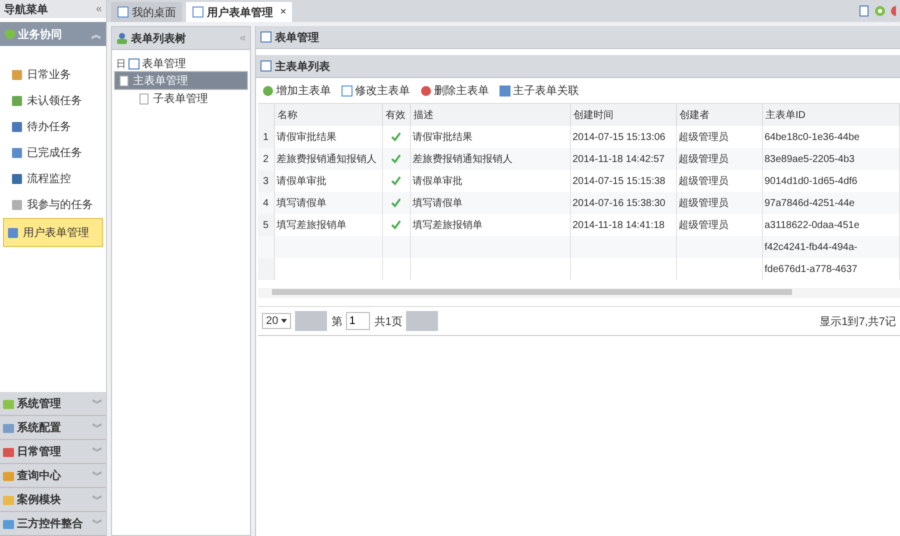 The image size is (900, 536). Describe the element at coordinates (53, 500) in the screenshot. I see `nav-group: 案例模块 ︾` at that location.